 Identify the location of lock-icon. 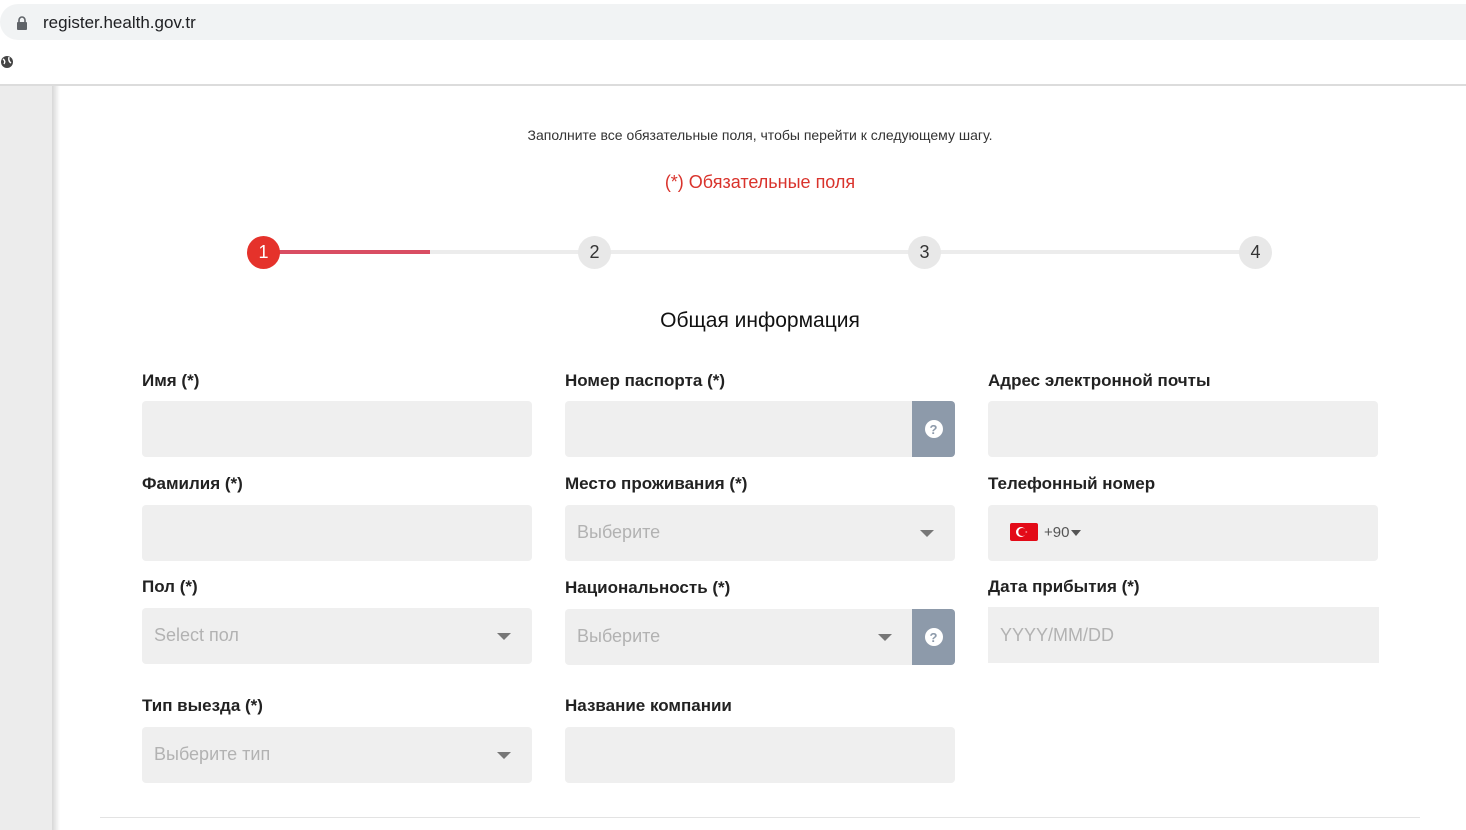
(22, 23).